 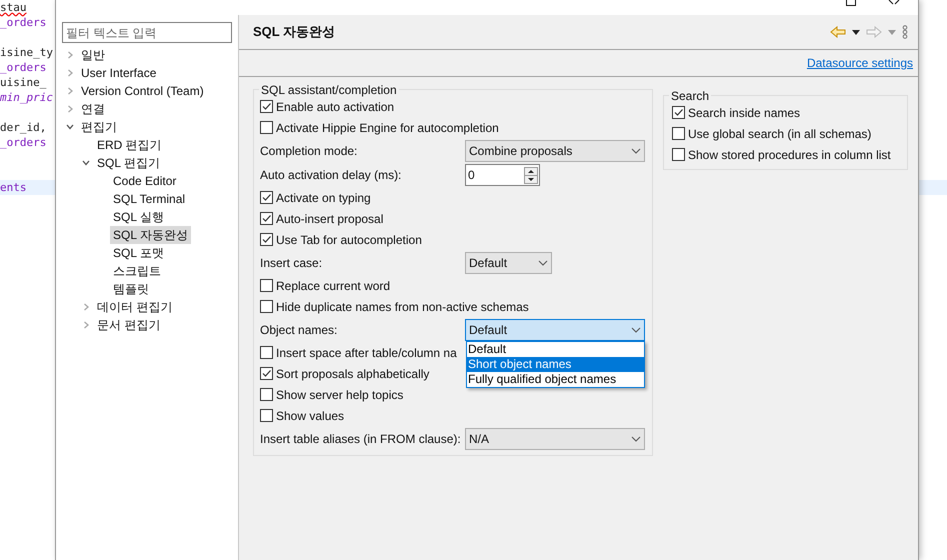 I want to click on tree-item: 문서 편집기, so click(x=129, y=325).